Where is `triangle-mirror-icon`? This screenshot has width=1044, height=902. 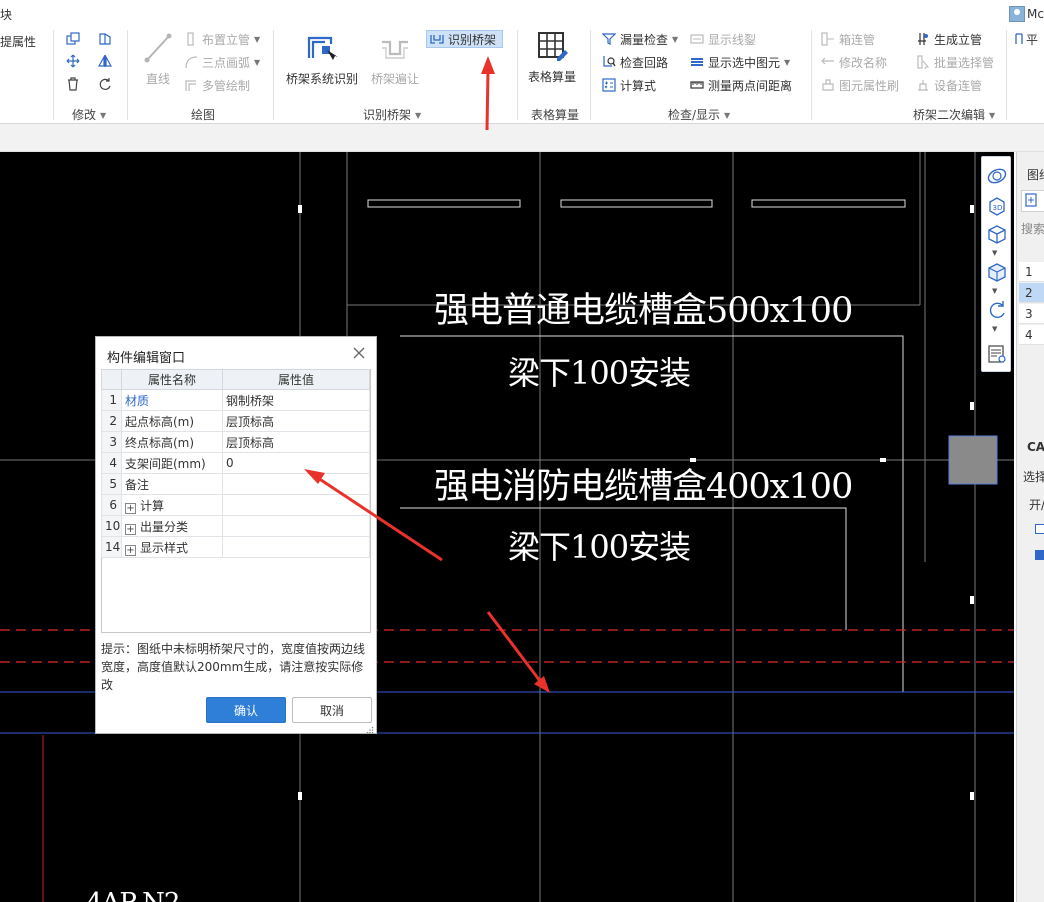
triangle-mirror-icon is located at coordinates (105, 61).